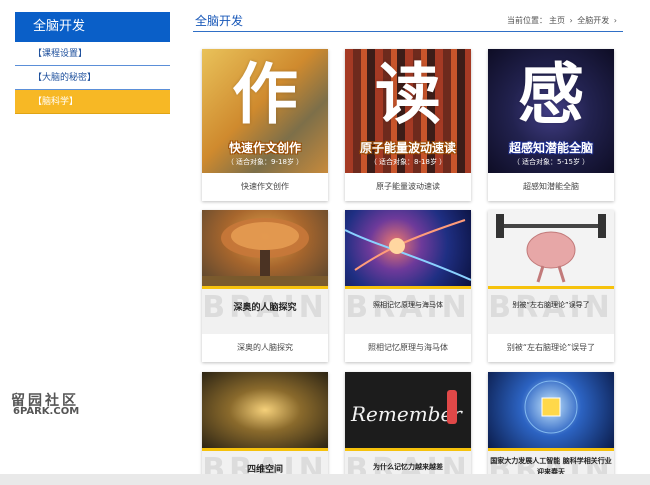  What do you see at coordinates (265, 252) in the screenshot?
I see `brain-tree-icon` at bounding box center [265, 252].